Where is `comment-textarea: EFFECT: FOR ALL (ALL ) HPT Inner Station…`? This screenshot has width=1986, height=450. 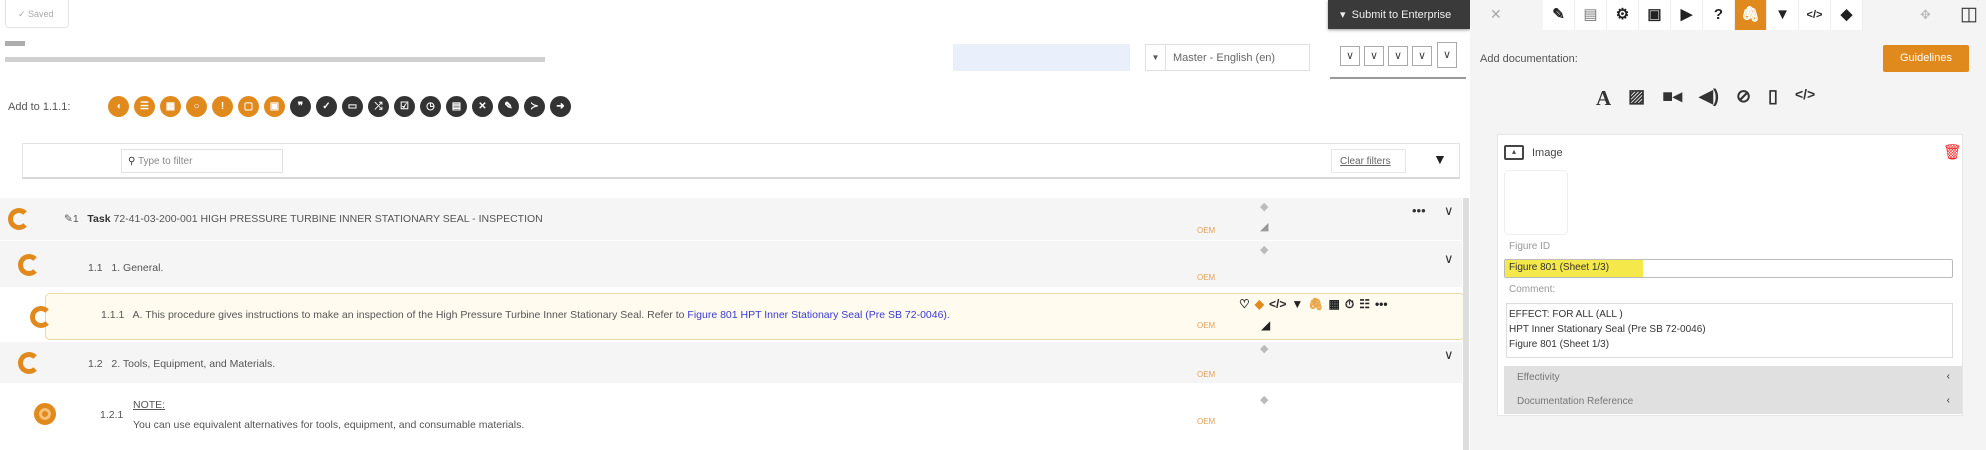
comment-textarea: EFFECT: FOR ALL (ALL ) HPT Inner Station… is located at coordinates (1729, 330).